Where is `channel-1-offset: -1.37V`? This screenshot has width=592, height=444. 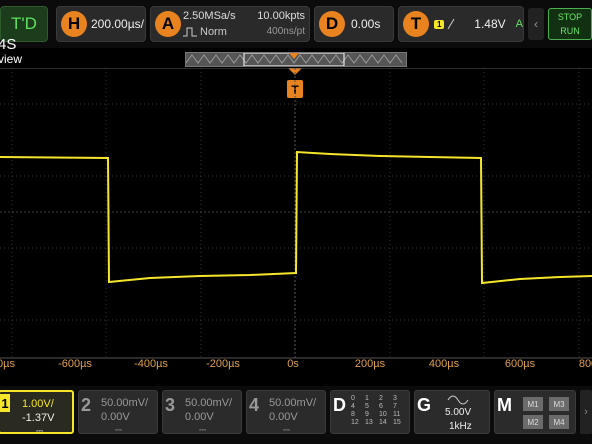 channel-1-offset: -1.37V is located at coordinates (38, 418).